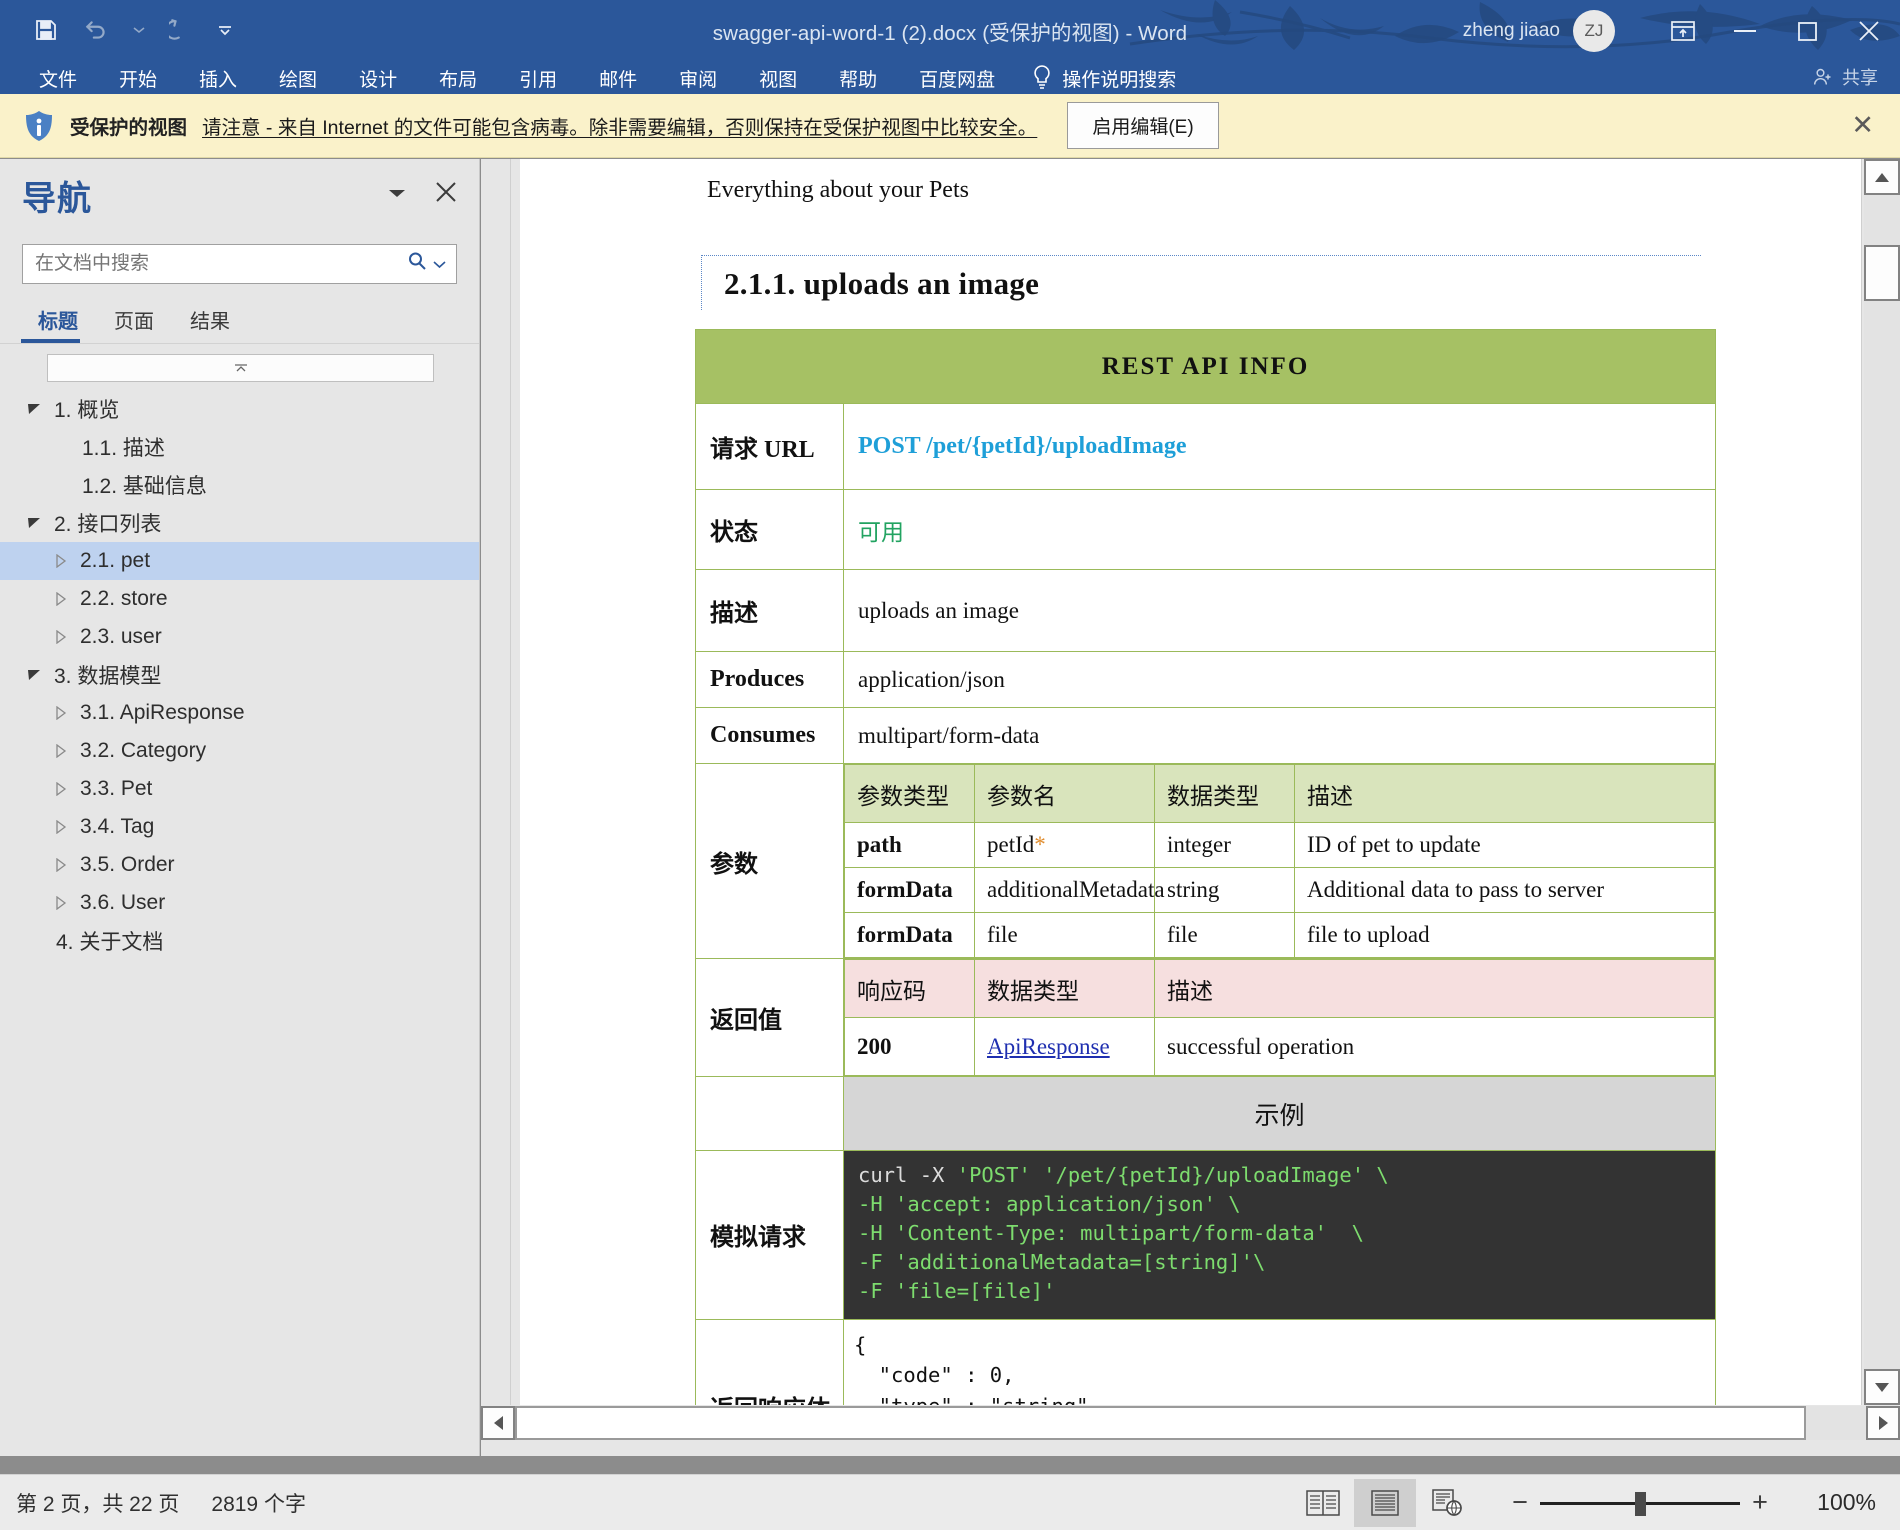  I want to click on share-button: 共享, so click(1845, 77).